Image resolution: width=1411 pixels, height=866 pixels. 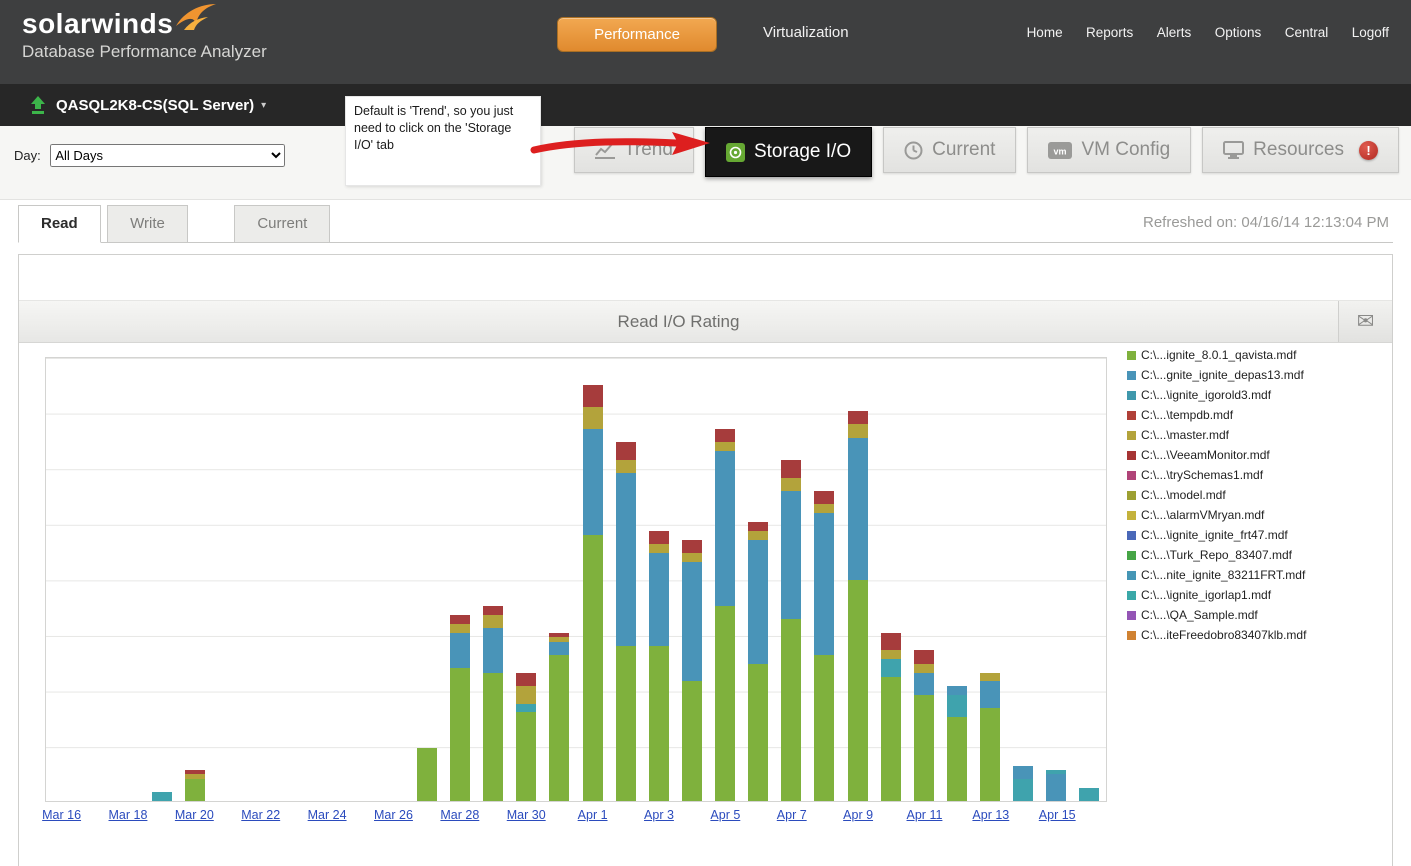 What do you see at coordinates (1045, 32) in the screenshot?
I see `nav-home: Home` at bounding box center [1045, 32].